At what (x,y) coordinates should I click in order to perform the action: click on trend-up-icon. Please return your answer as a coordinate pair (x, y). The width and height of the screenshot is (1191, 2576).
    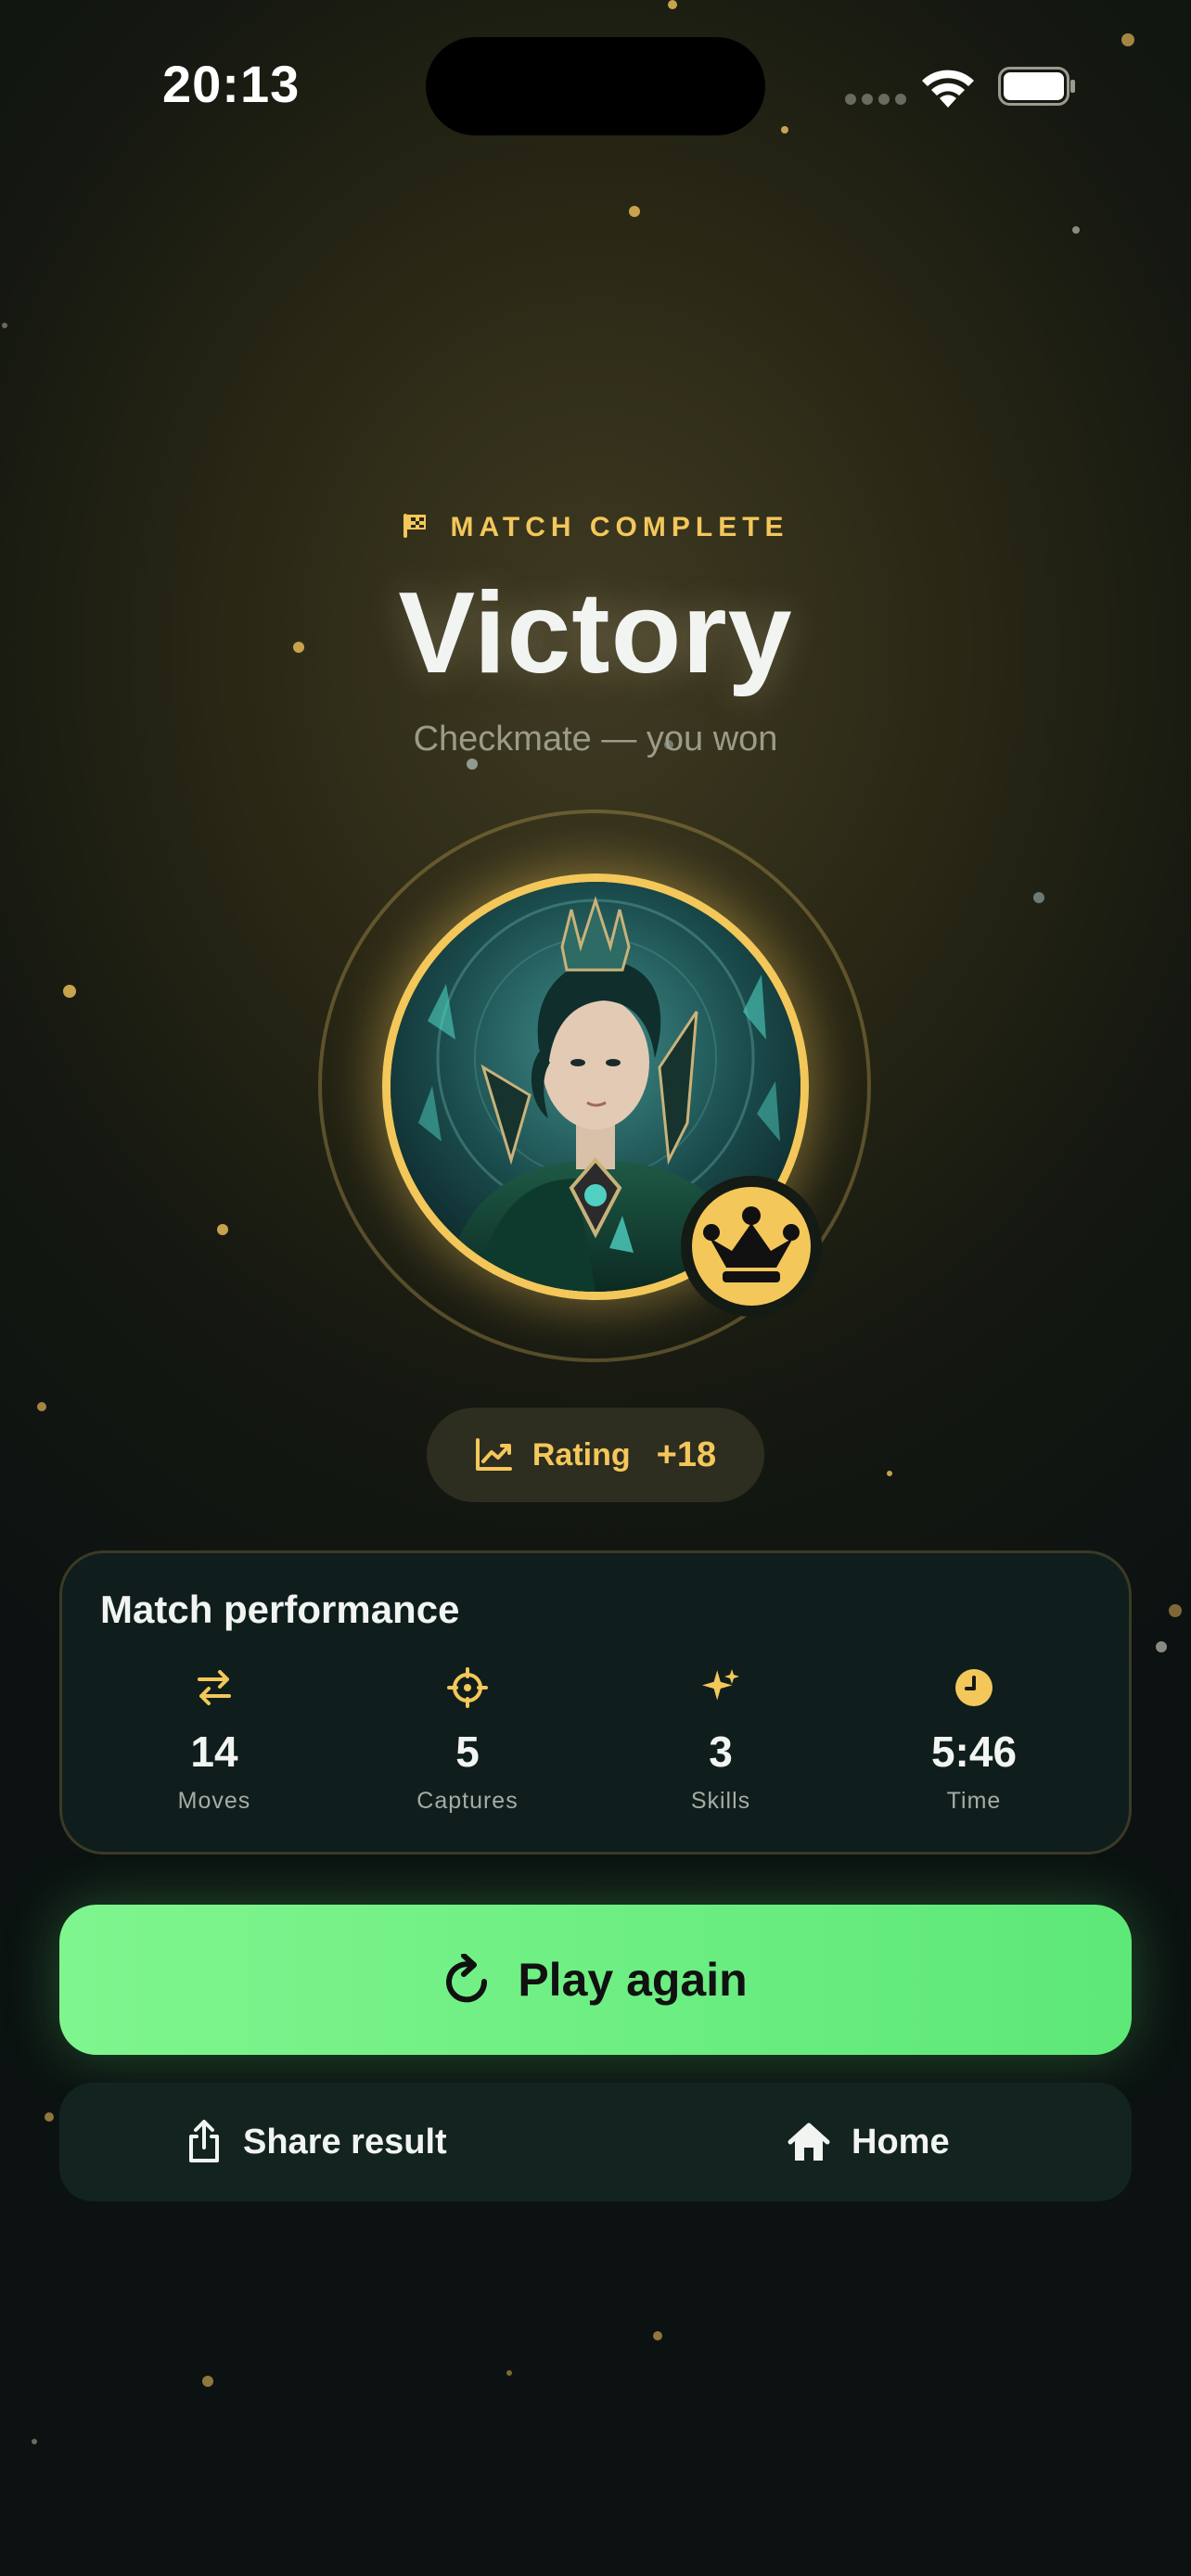
    Looking at the image, I should click on (493, 1454).